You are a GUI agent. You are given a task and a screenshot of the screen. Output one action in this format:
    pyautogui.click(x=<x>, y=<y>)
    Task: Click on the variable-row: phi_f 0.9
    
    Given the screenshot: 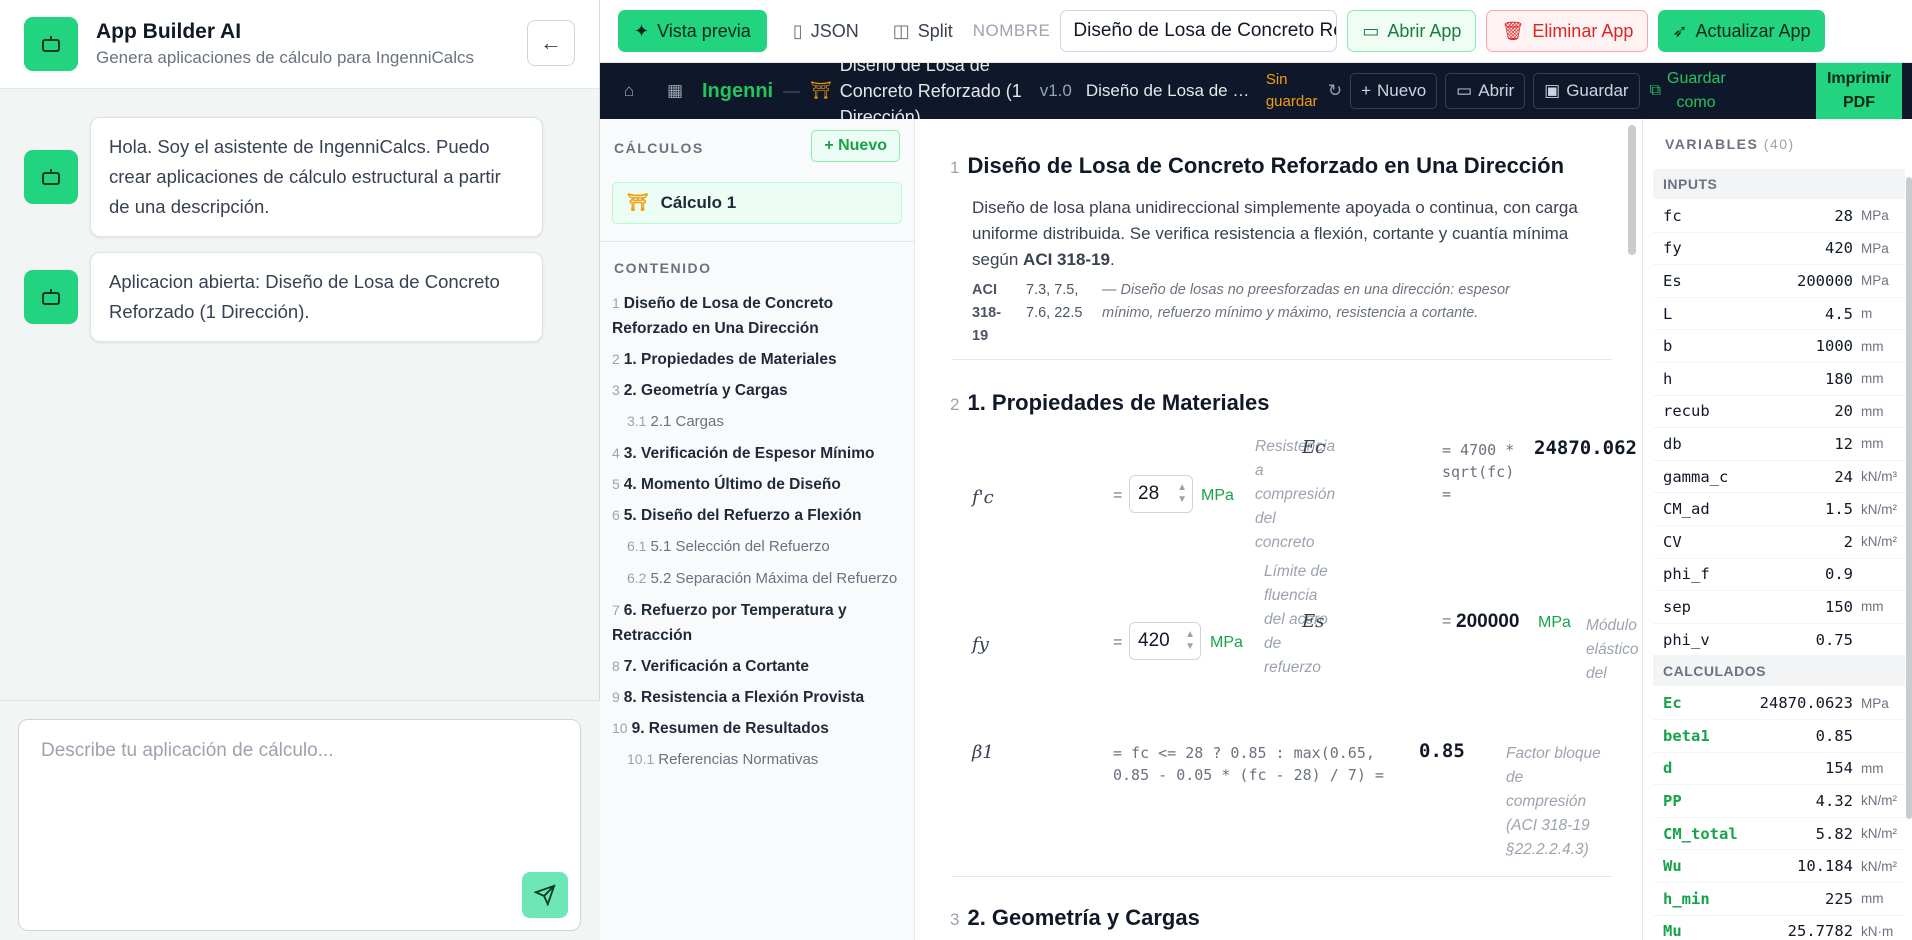 What is the action you would take?
    pyautogui.click(x=1779, y=575)
    